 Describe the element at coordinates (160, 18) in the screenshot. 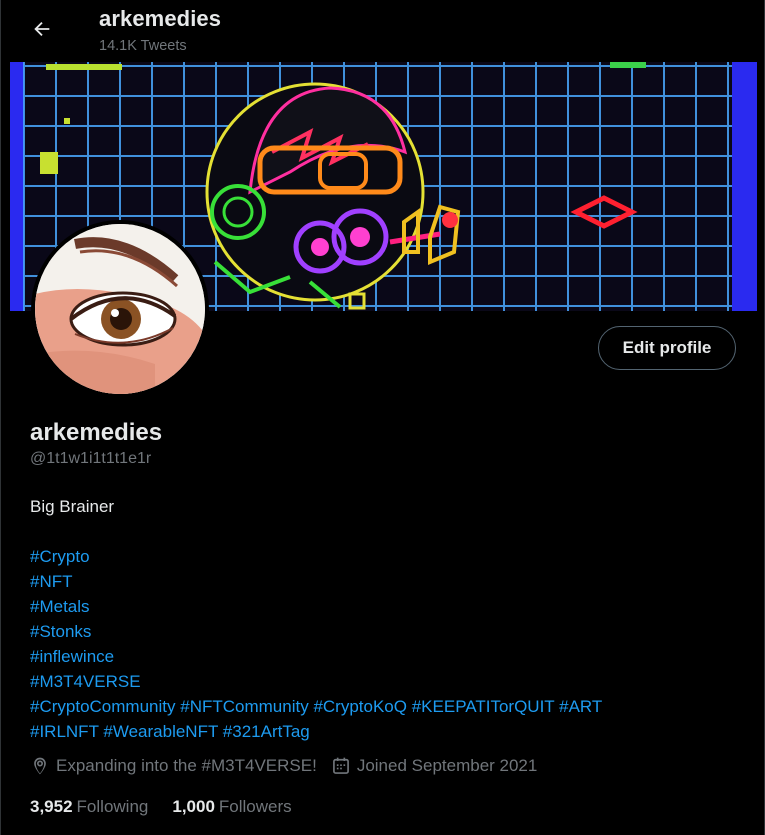

I see `header-name: arkemedies` at that location.